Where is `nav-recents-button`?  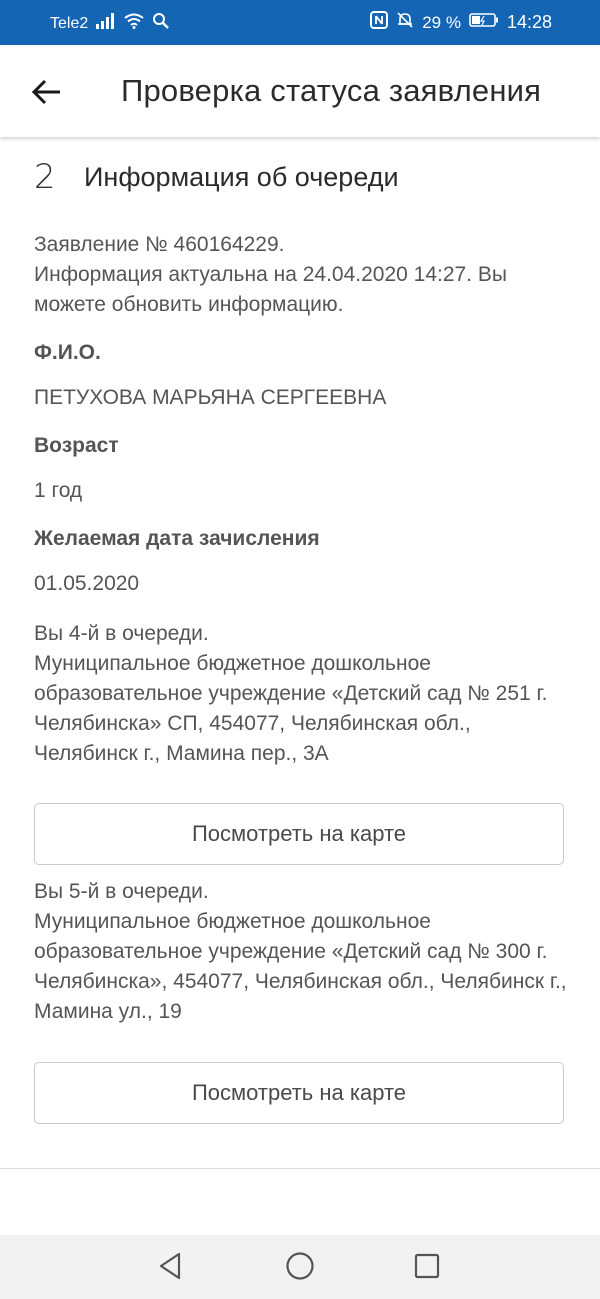 nav-recents-button is located at coordinates (427, 1266).